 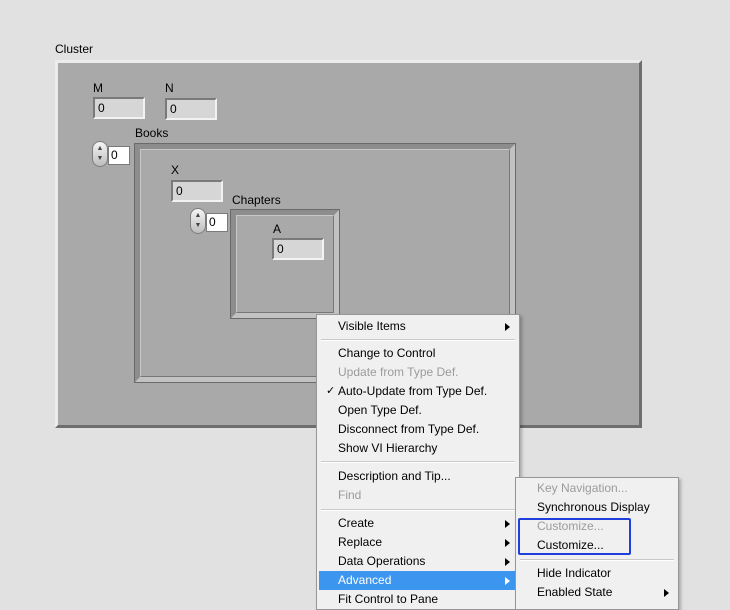 What do you see at coordinates (198, 221) in the screenshot?
I see `chapters-index-spinner: ▲ ▼` at bounding box center [198, 221].